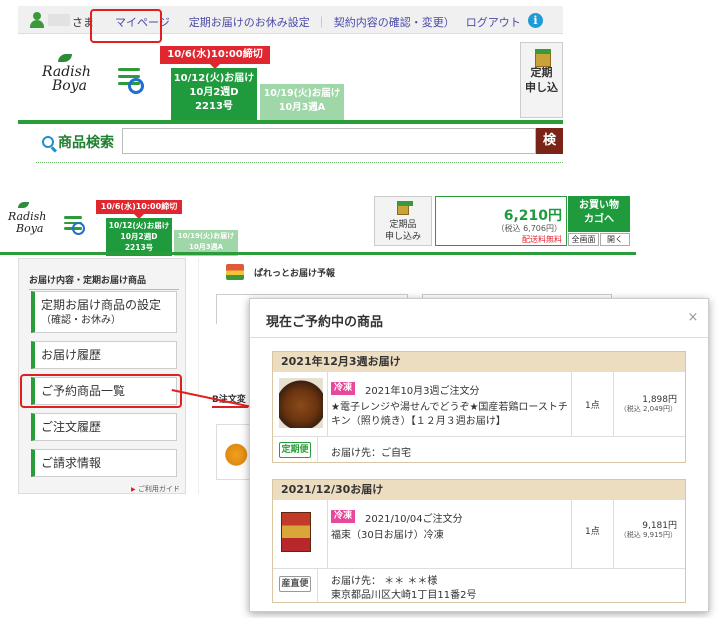 The image size is (720, 618). I want to click on cart-line1: お買い物, so click(599, 205).